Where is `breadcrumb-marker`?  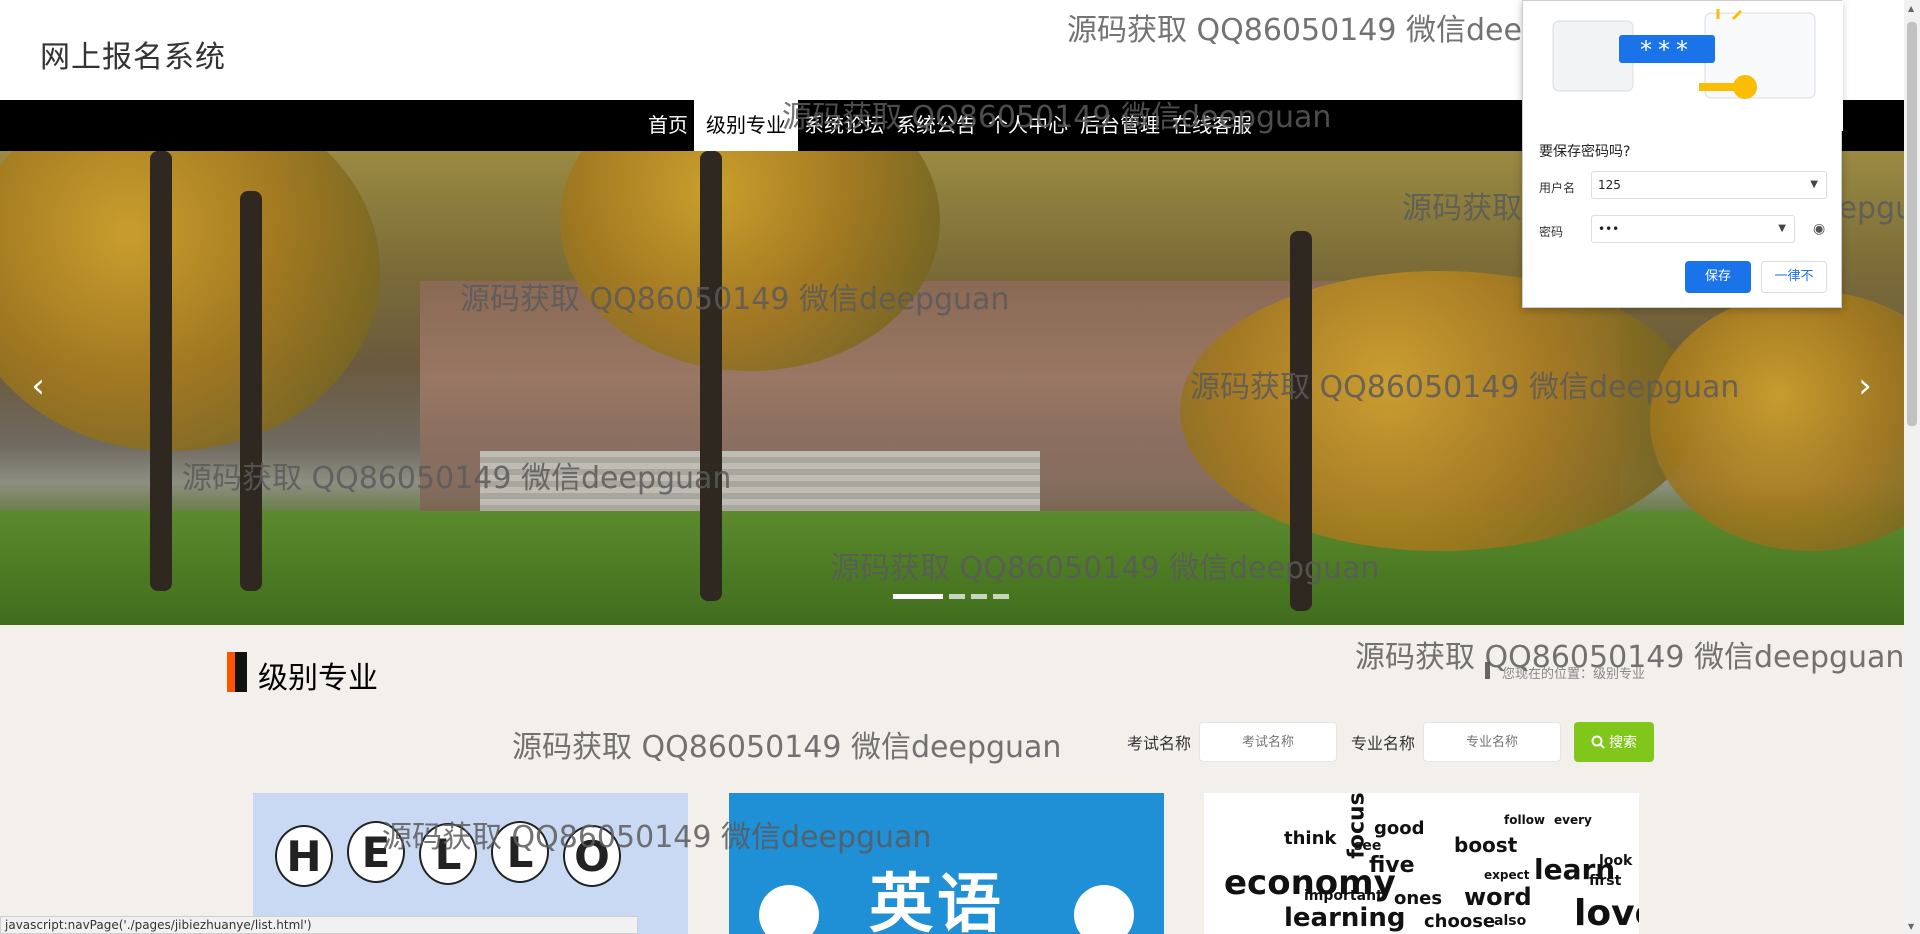
breadcrumb-marker is located at coordinates (1487, 670).